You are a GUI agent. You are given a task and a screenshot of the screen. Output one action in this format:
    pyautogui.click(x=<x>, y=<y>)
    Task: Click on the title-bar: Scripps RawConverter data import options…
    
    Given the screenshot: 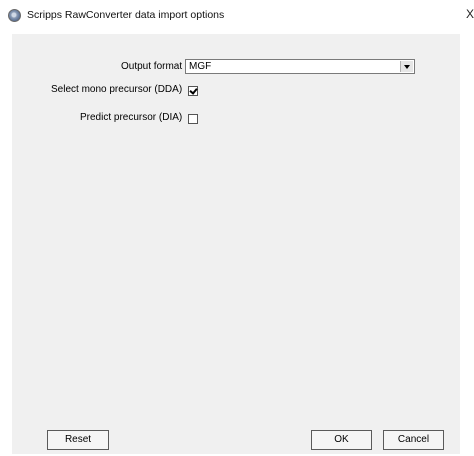 What is the action you would take?
    pyautogui.click(x=237, y=17)
    